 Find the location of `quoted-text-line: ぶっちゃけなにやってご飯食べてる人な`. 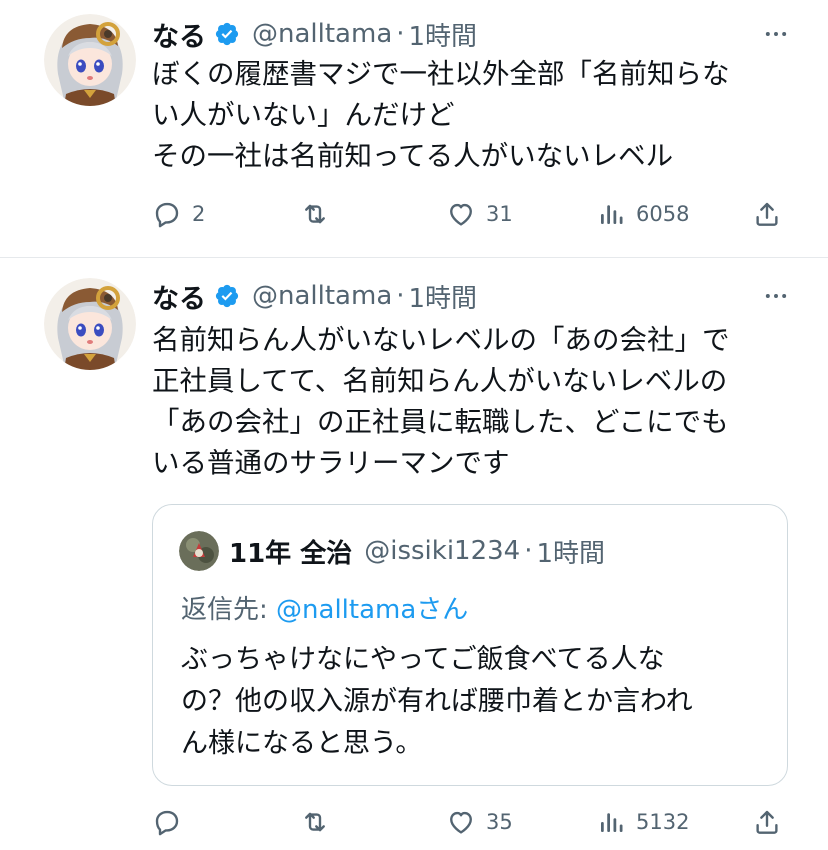

quoted-text-line: ぶっちゃけなにやってご飯食べてる人な is located at coordinates (423, 659).